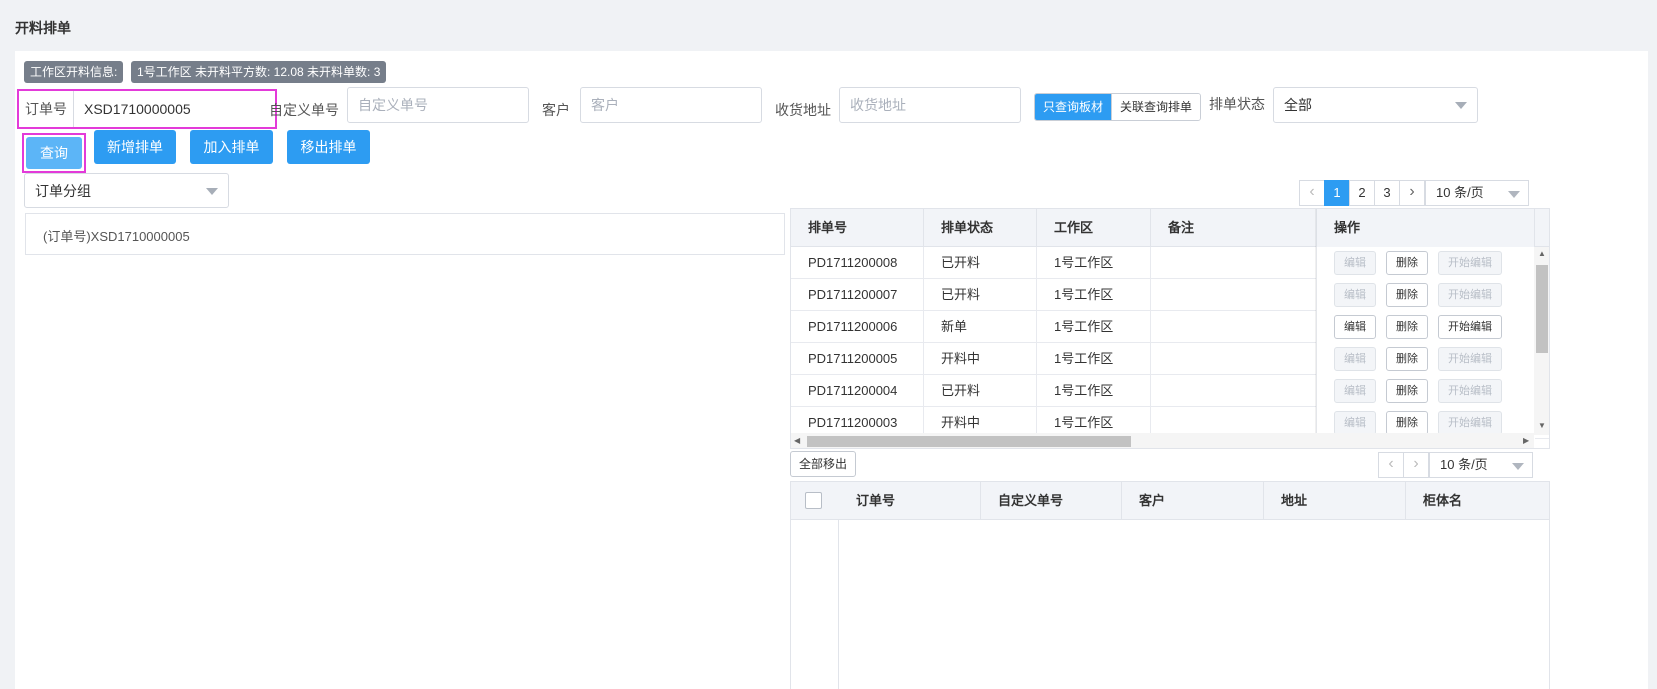 The width and height of the screenshot is (1657, 689). Describe the element at coordinates (1362, 193) in the screenshot. I see `page-2: 2` at that location.